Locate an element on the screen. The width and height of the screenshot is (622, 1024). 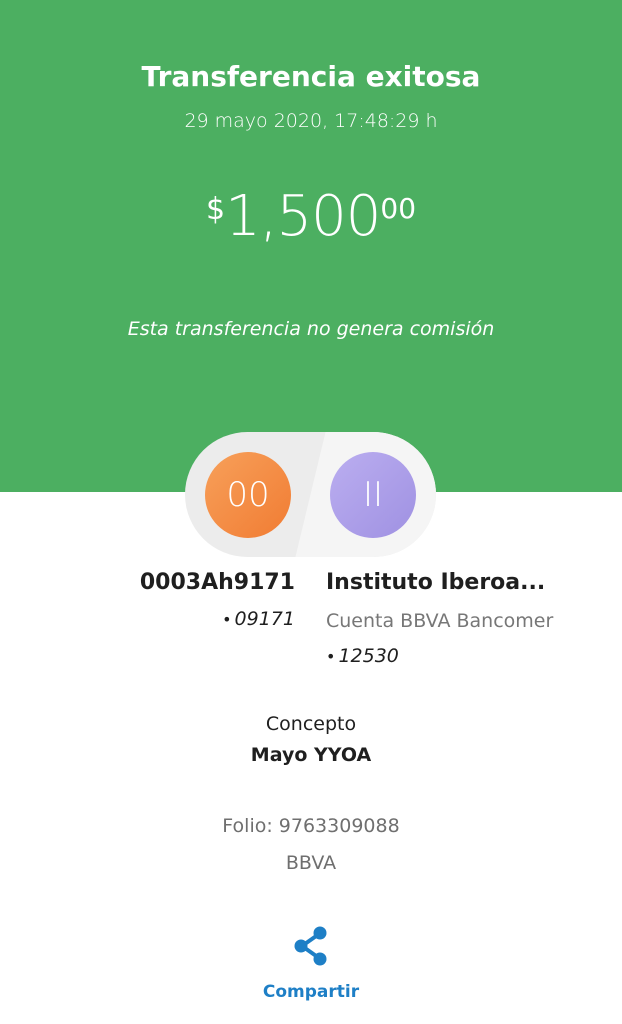
destination-account-digits: 12530 is located at coordinates (368, 656).